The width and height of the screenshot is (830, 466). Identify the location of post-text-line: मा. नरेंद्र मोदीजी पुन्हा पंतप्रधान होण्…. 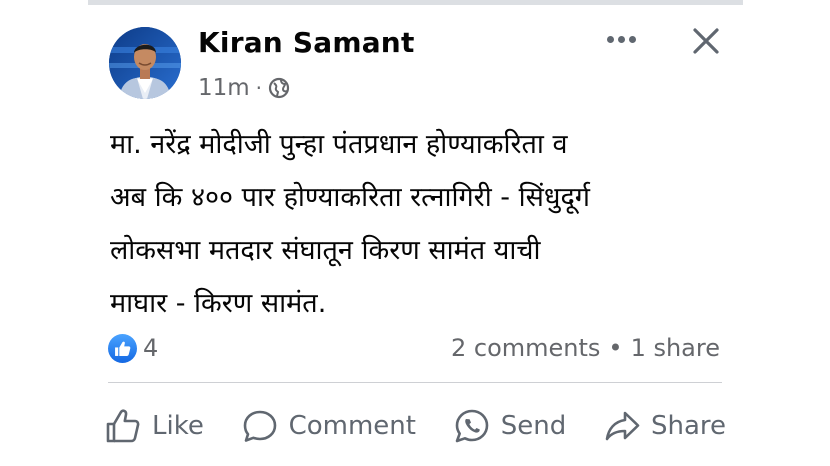
(339, 144).